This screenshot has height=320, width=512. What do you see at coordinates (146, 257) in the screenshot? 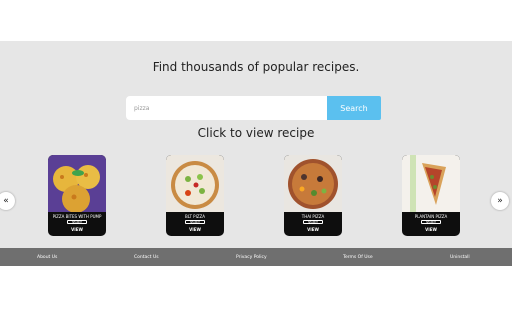
I see `footer-link-contact: Contact Us` at bounding box center [146, 257].